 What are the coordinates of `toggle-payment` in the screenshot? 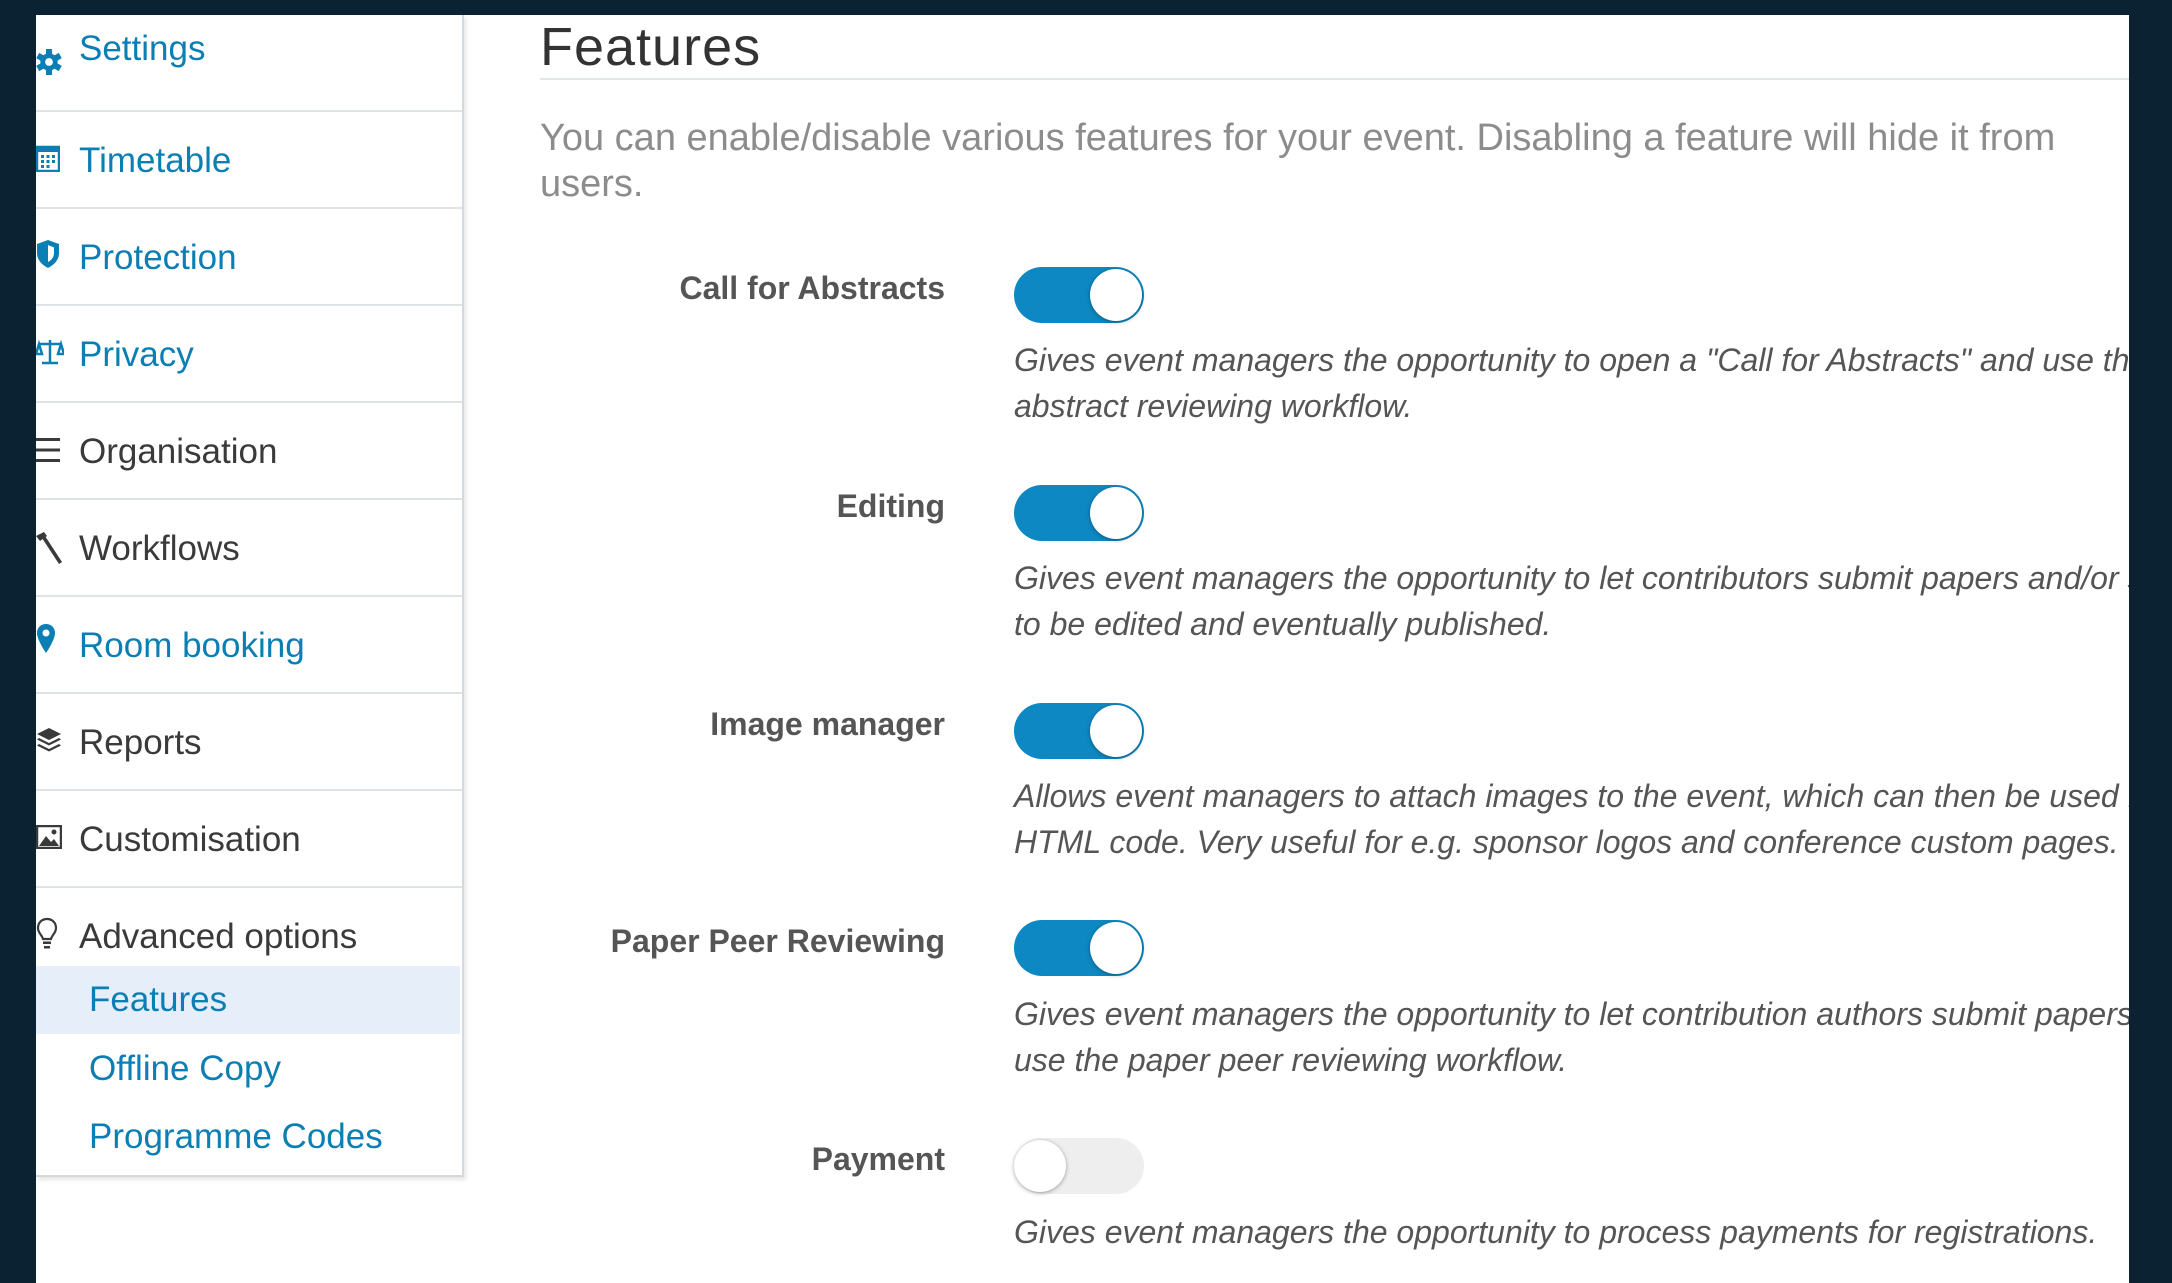 It's located at (1079, 1166).